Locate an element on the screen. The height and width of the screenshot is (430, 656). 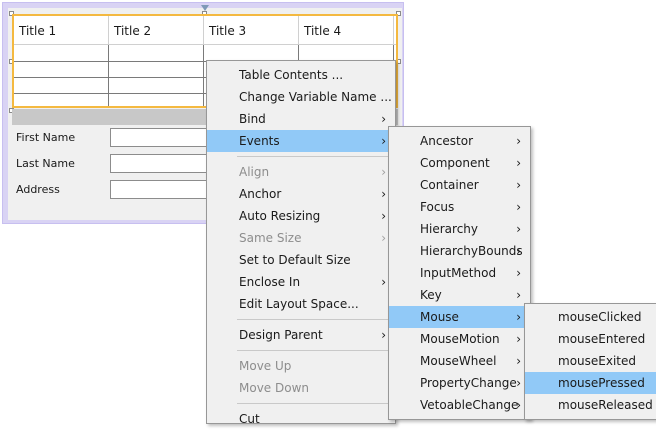
menu-item-label: MouseMotion is located at coordinates (460, 339).